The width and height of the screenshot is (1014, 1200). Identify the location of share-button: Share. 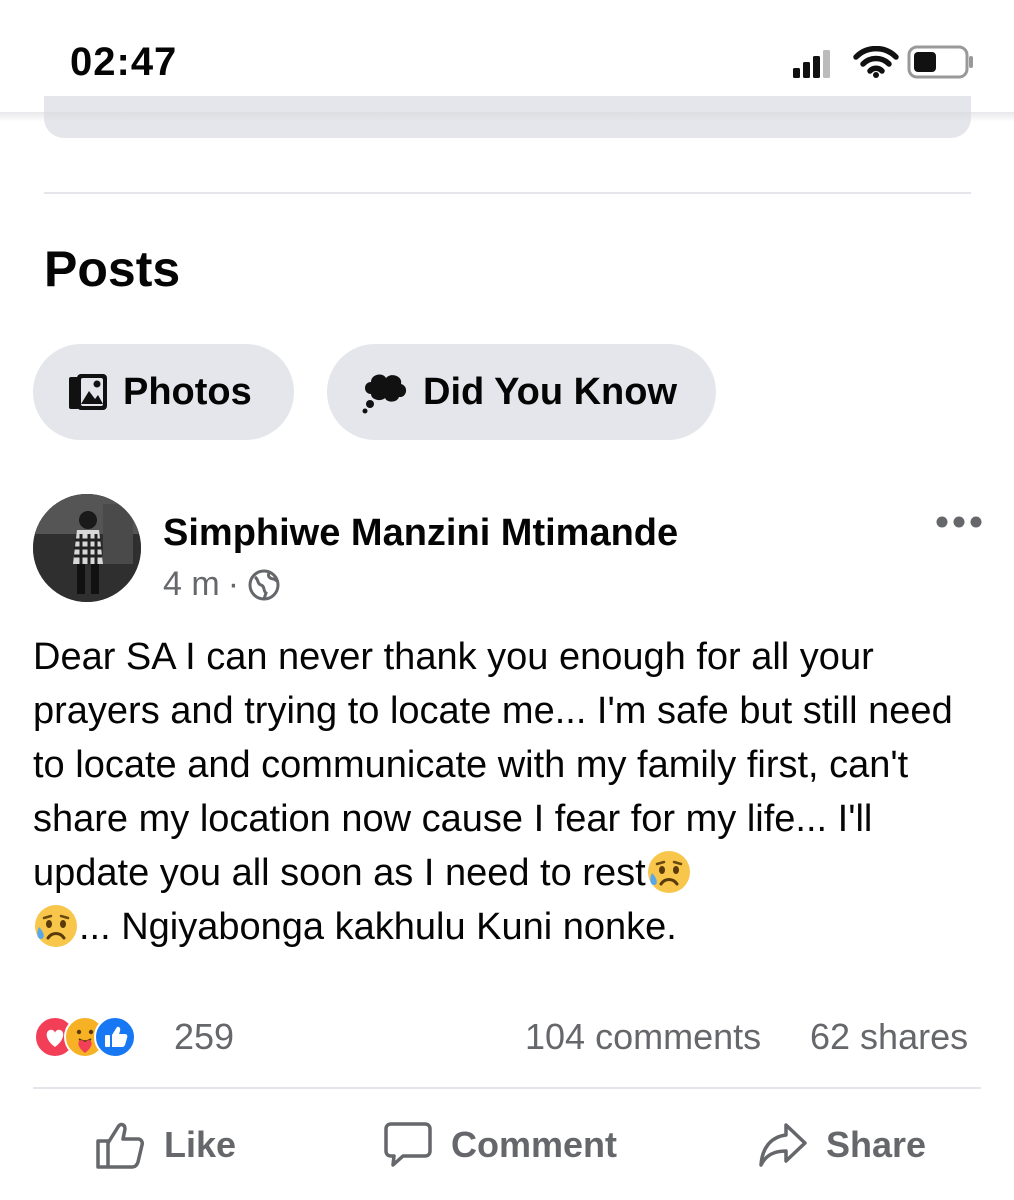
(842, 1145).